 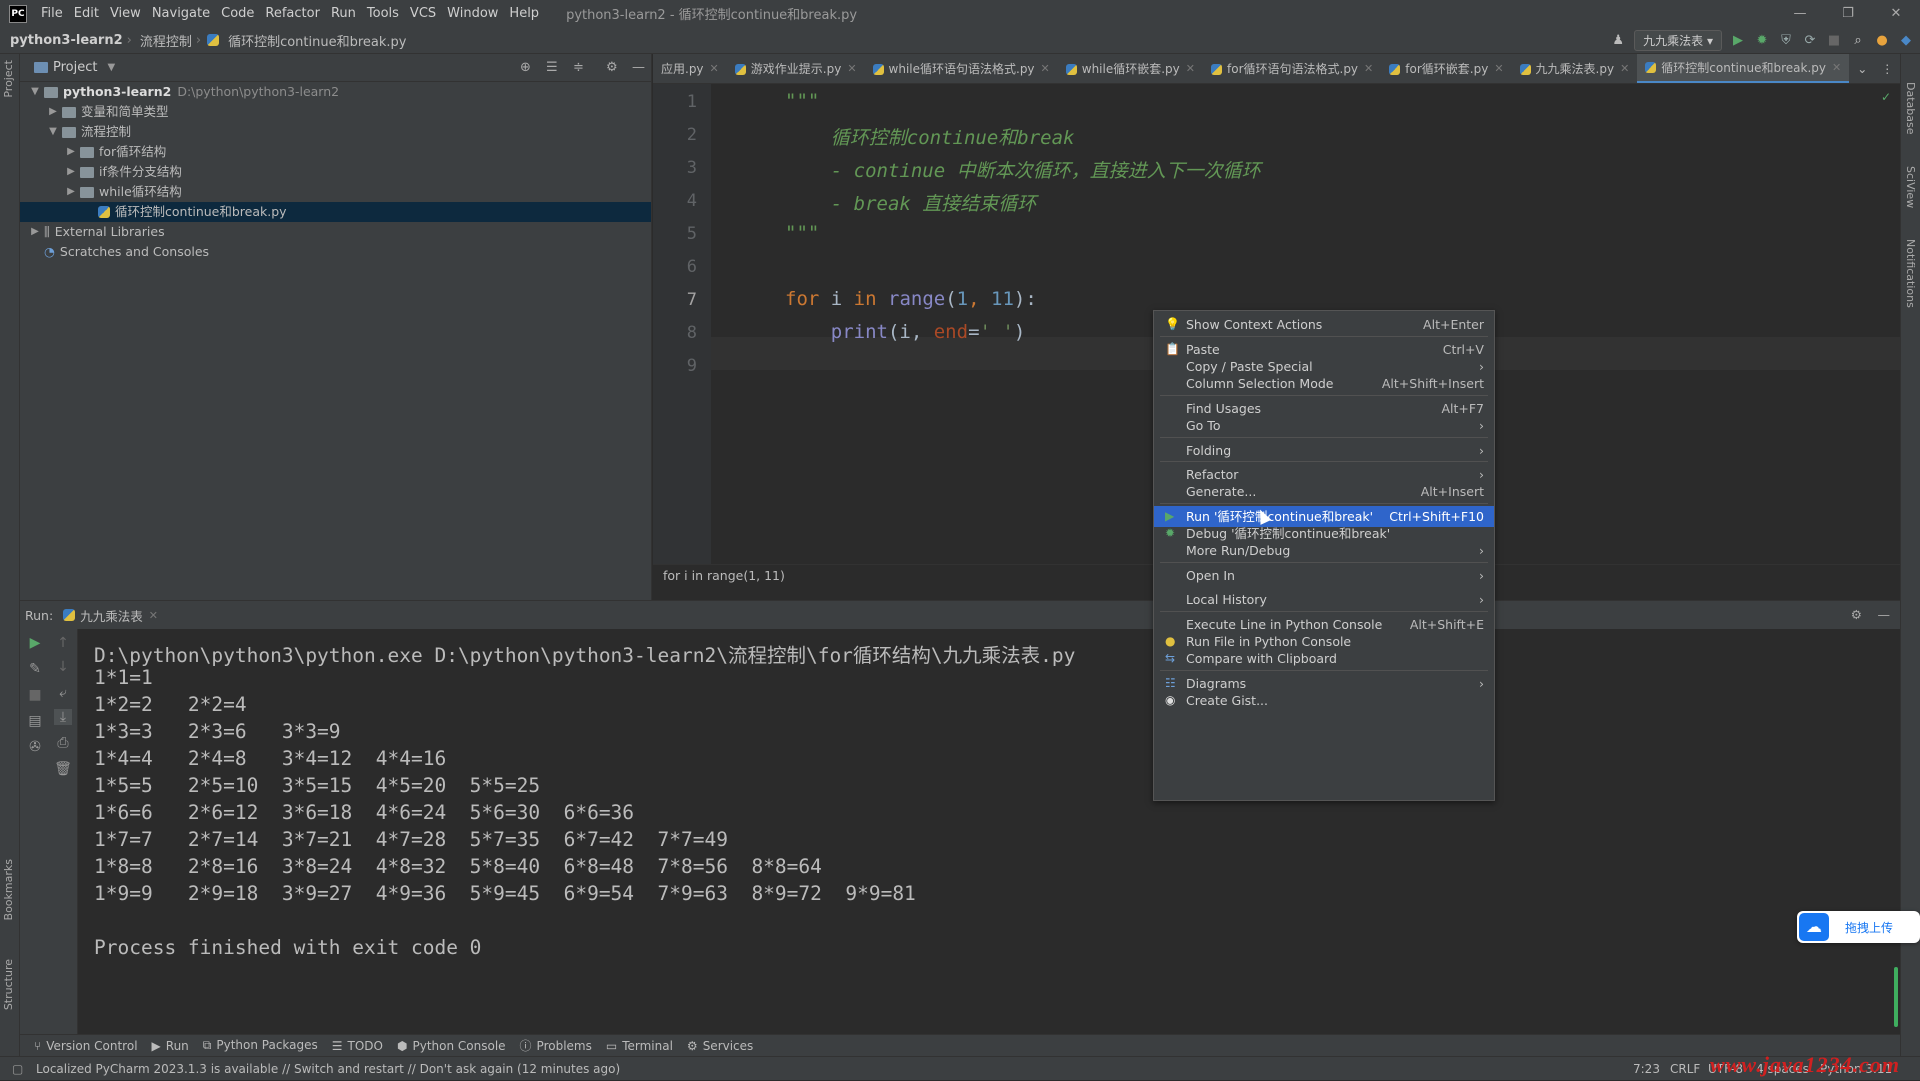 I want to click on caret-position: 7:23, so click(x=1646, y=1069).